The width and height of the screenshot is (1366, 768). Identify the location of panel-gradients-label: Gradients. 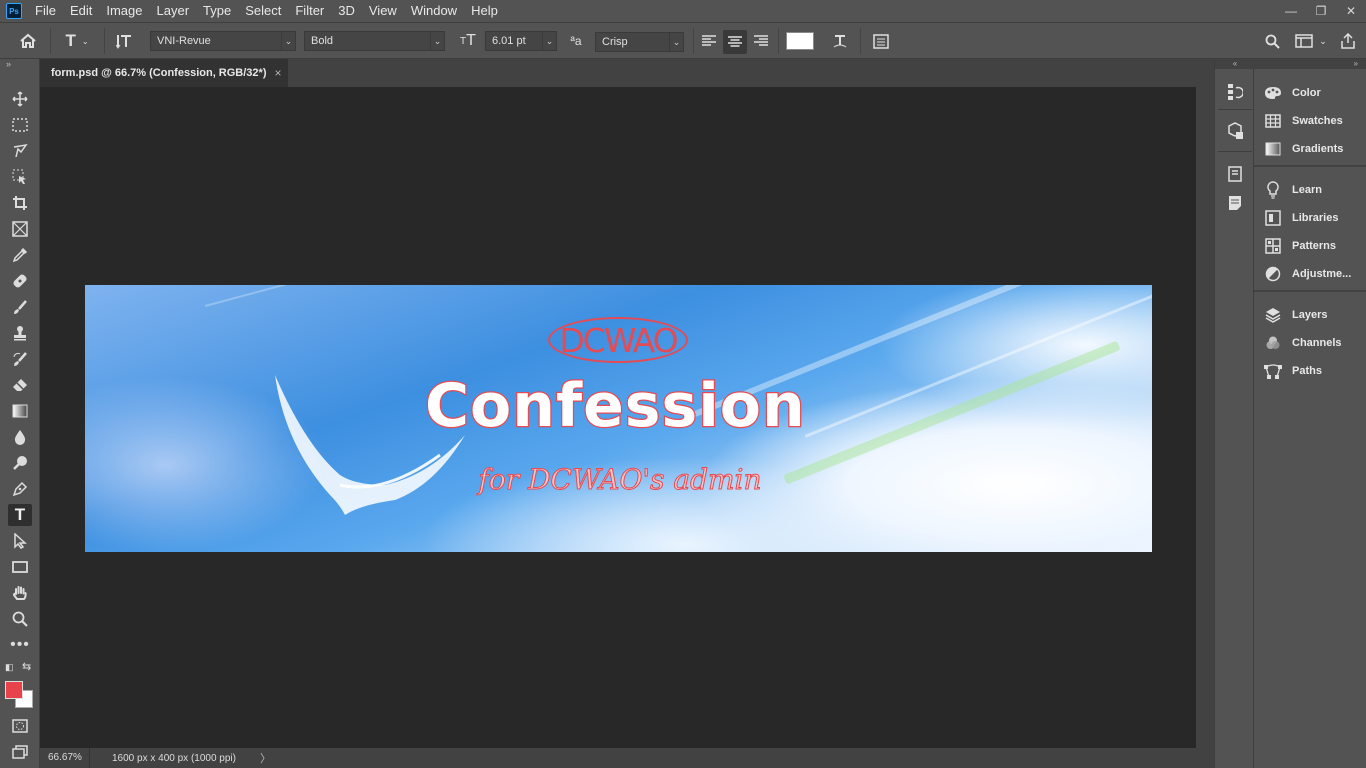
(1318, 149).